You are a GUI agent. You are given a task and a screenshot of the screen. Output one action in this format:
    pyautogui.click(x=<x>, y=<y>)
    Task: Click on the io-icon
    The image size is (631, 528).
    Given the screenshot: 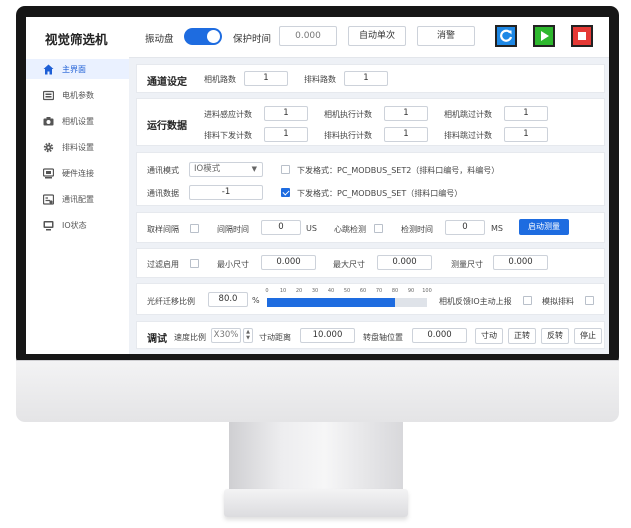 What is the action you would take?
    pyautogui.click(x=48, y=225)
    